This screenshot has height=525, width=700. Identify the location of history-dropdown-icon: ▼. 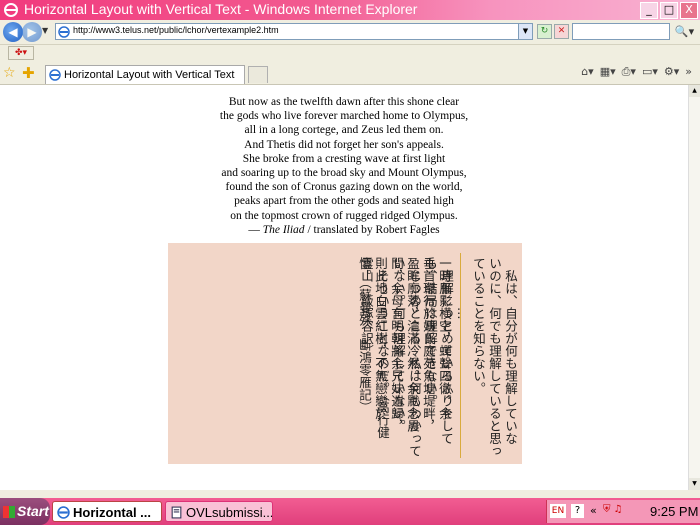
(45, 30).